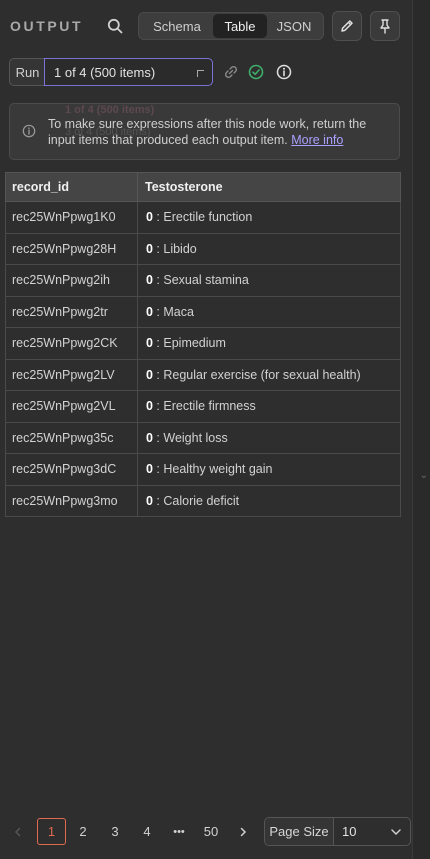 The height and width of the screenshot is (859, 430). What do you see at coordinates (269, 406) in the screenshot?
I see `value-cell: 0 : Erectile firmness` at bounding box center [269, 406].